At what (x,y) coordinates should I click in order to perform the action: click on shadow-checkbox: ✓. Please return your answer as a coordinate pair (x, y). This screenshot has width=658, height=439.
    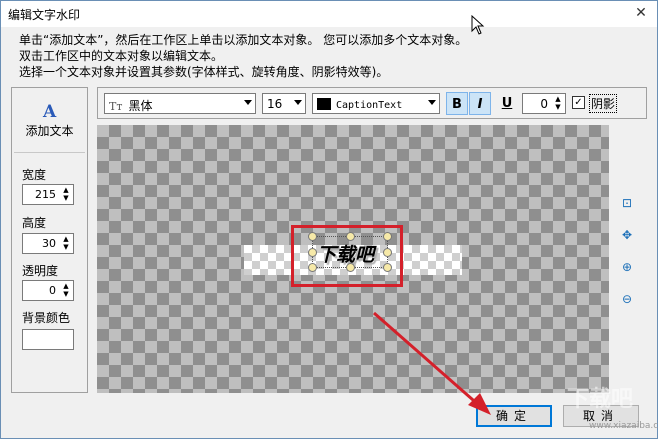
    Looking at the image, I should click on (578, 102).